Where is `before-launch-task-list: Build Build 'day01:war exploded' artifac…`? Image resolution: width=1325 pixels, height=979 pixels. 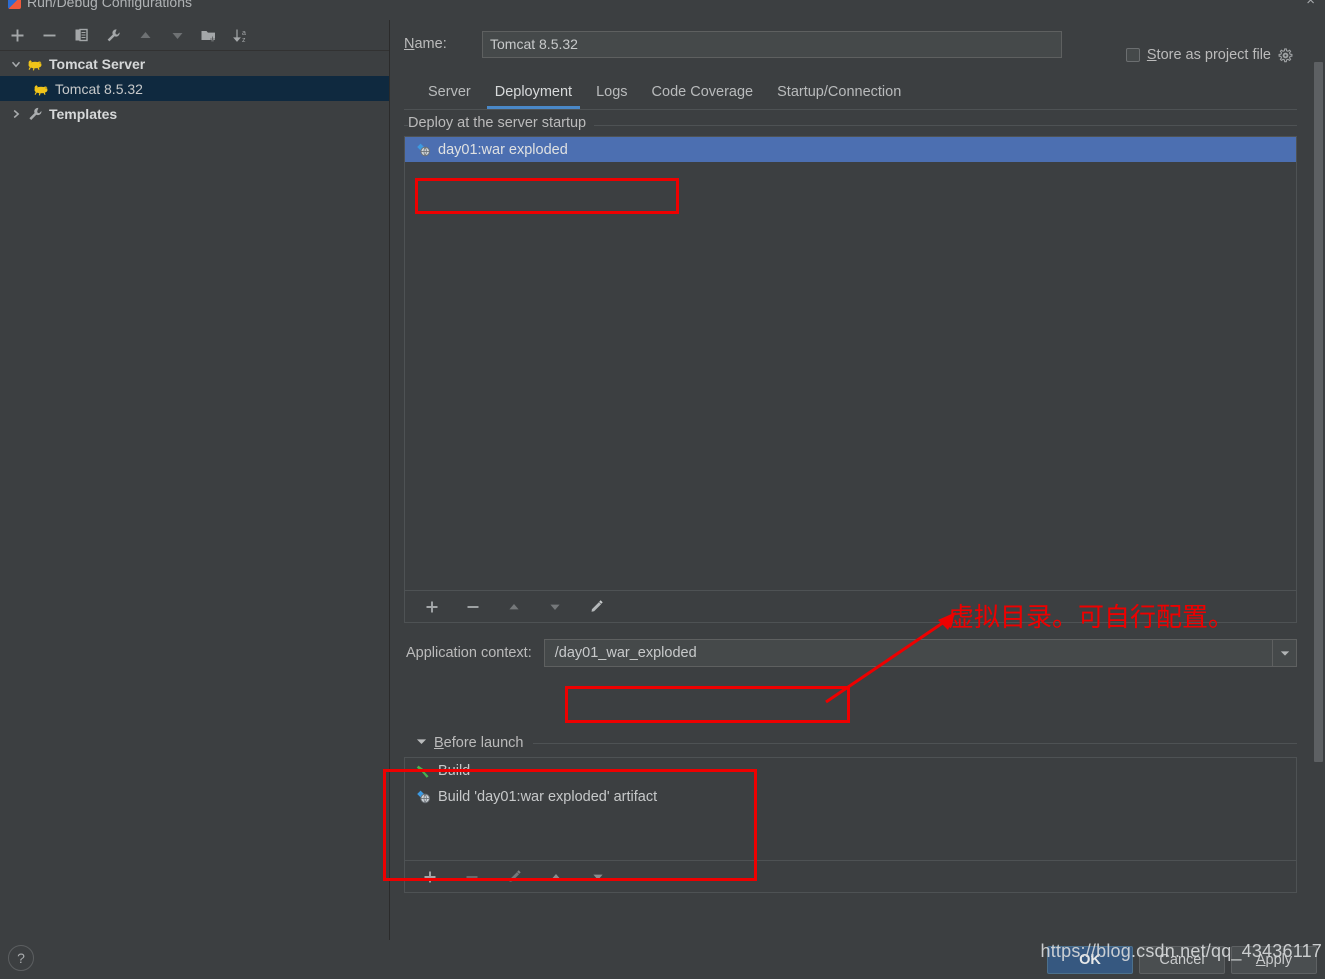
before-launch-task-list: Build Build 'day01:war exploded' artifac… is located at coordinates (850, 809).